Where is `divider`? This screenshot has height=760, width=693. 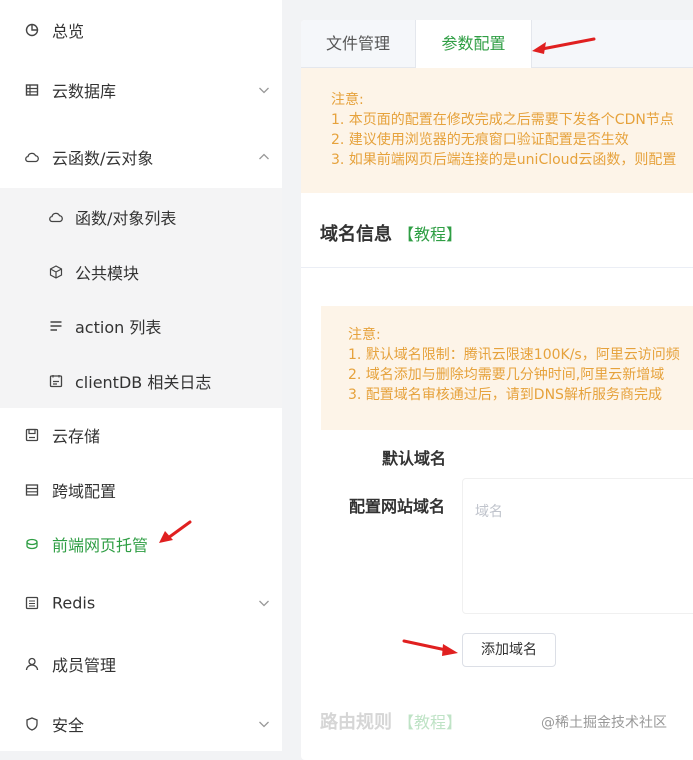
divider is located at coordinates (497, 267).